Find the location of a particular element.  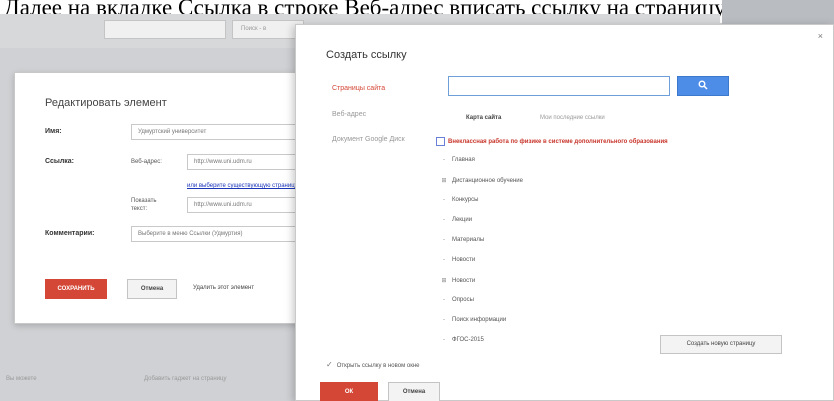

background-footer: Вы можете Добавить гаджет на страницу is located at coordinates (150, 380).